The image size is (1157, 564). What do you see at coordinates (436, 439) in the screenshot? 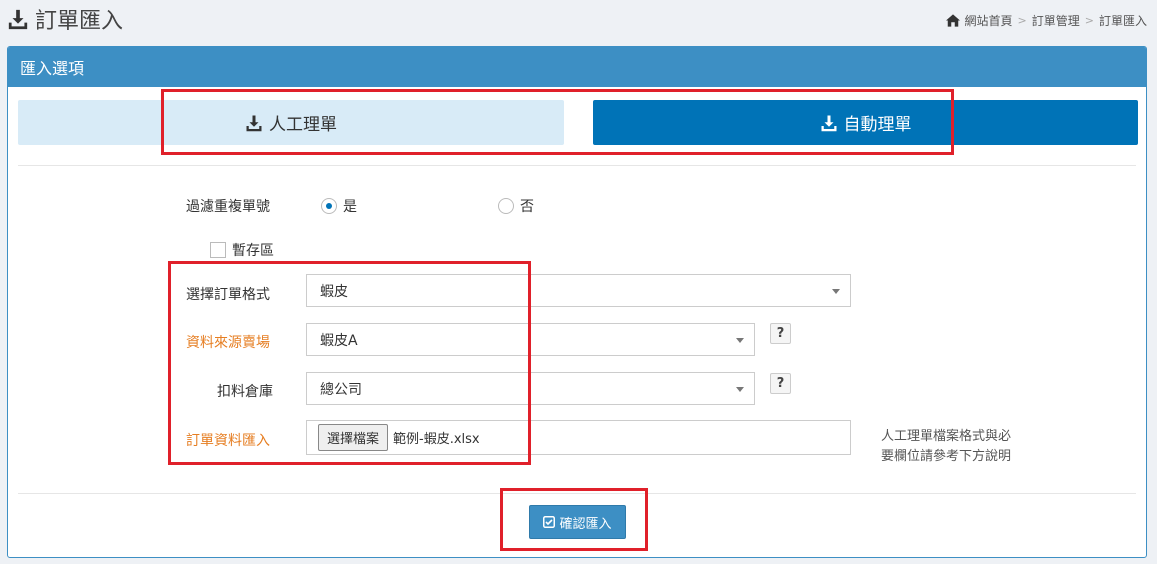
I see `selected-file-name: 範例-蝦皮.xlsx` at bounding box center [436, 439].